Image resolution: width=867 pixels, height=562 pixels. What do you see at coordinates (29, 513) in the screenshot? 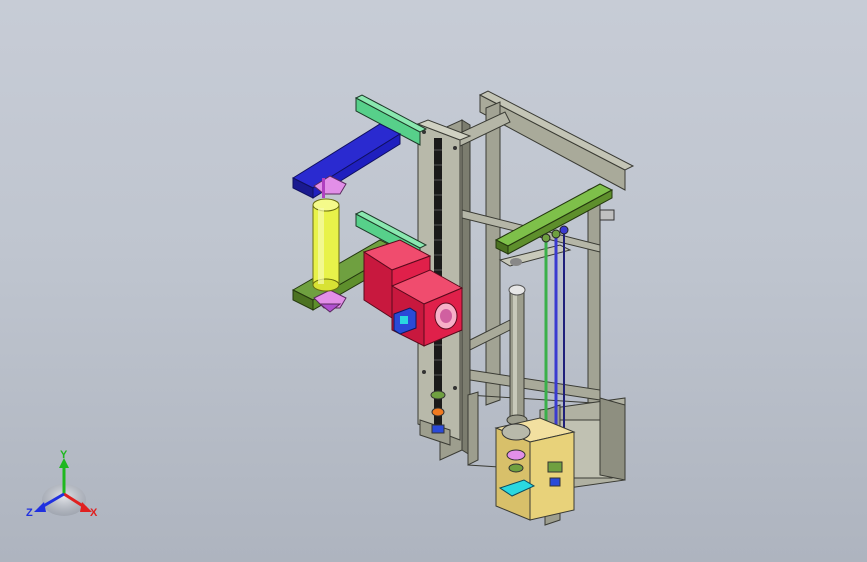
I see `triad-z-label: Z` at bounding box center [29, 513].